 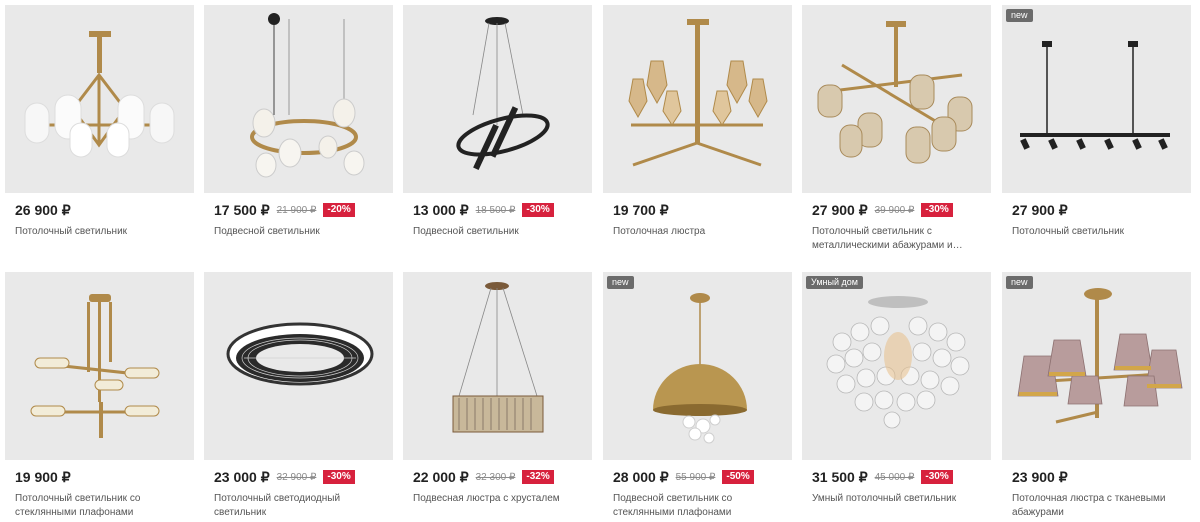 I want to click on chandelier-white-shades-icon, so click(x=99, y=94).